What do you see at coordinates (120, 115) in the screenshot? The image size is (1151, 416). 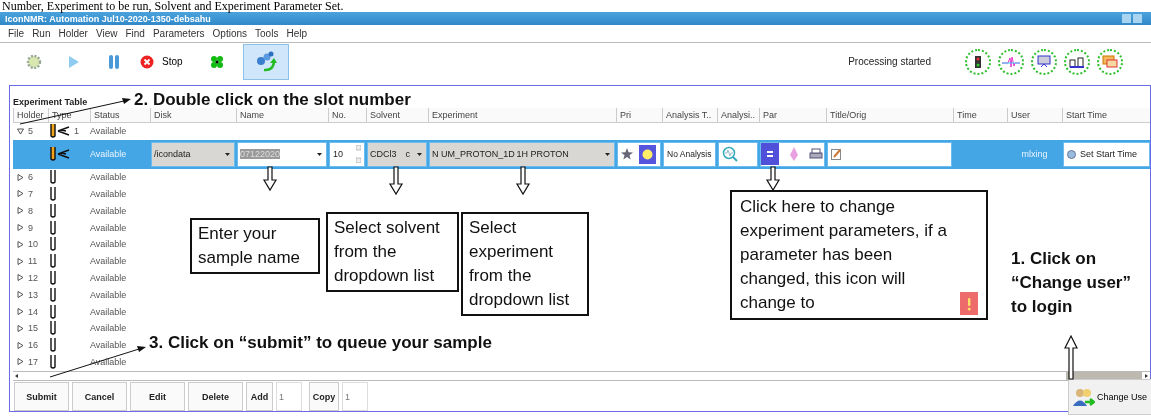 I see `column-header: Status` at bounding box center [120, 115].